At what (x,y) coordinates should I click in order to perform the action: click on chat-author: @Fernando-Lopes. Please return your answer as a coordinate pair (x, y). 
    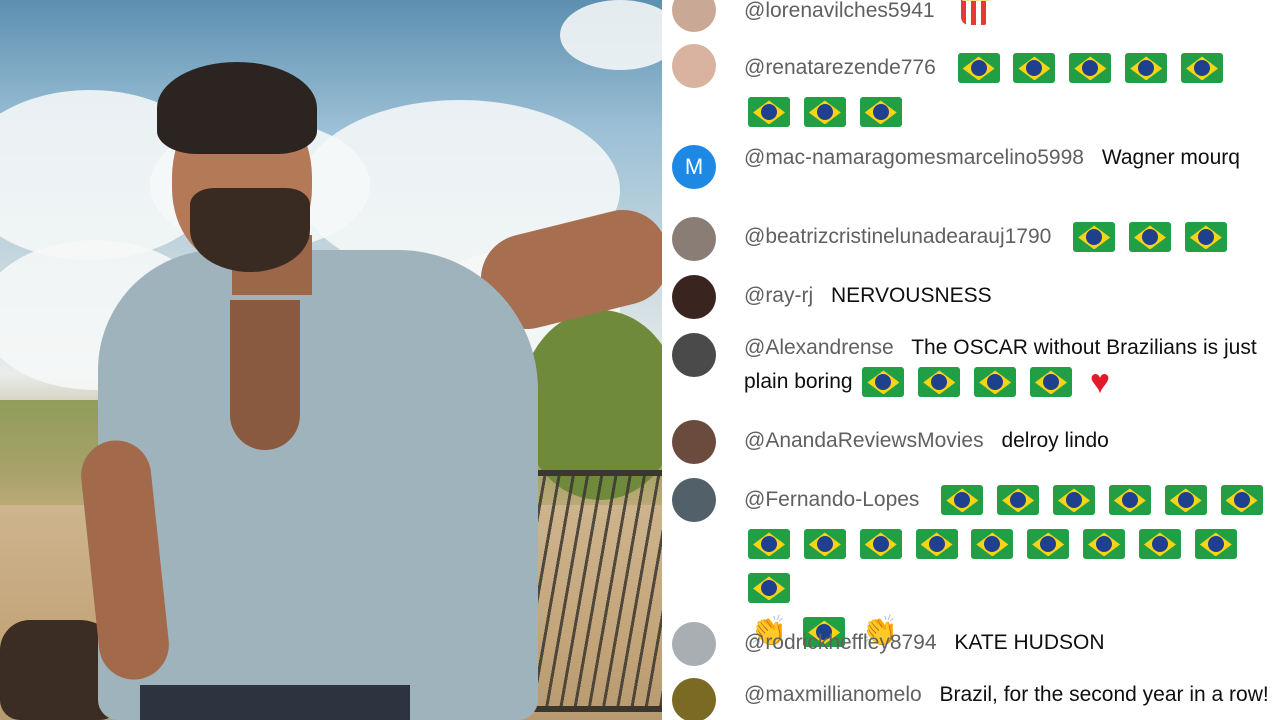
    Looking at the image, I should click on (831, 499).